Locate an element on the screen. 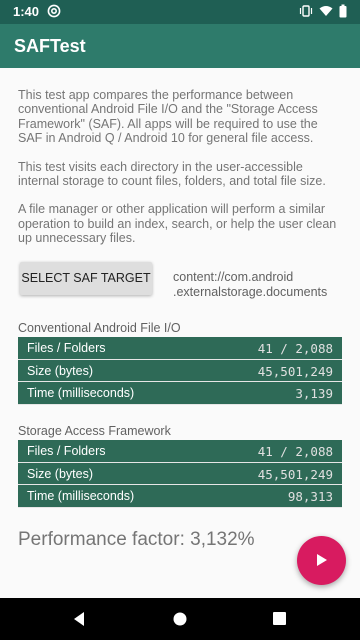 The height and width of the screenshot is (640, 360). vibrate-icon is located at coordinates (306, 11).